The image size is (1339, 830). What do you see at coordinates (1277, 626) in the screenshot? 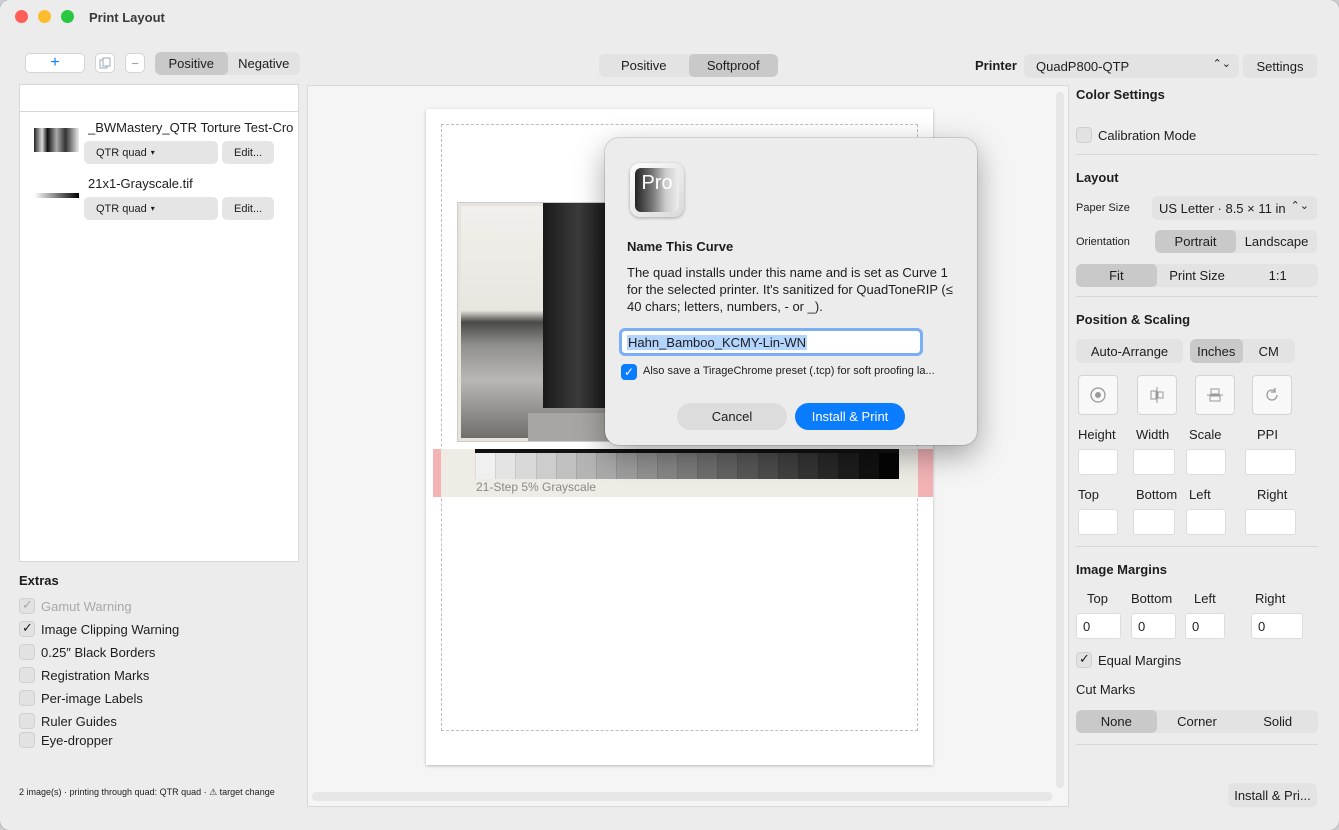
I see `margin-field-3: 0` at bounding box center [1277, 626].